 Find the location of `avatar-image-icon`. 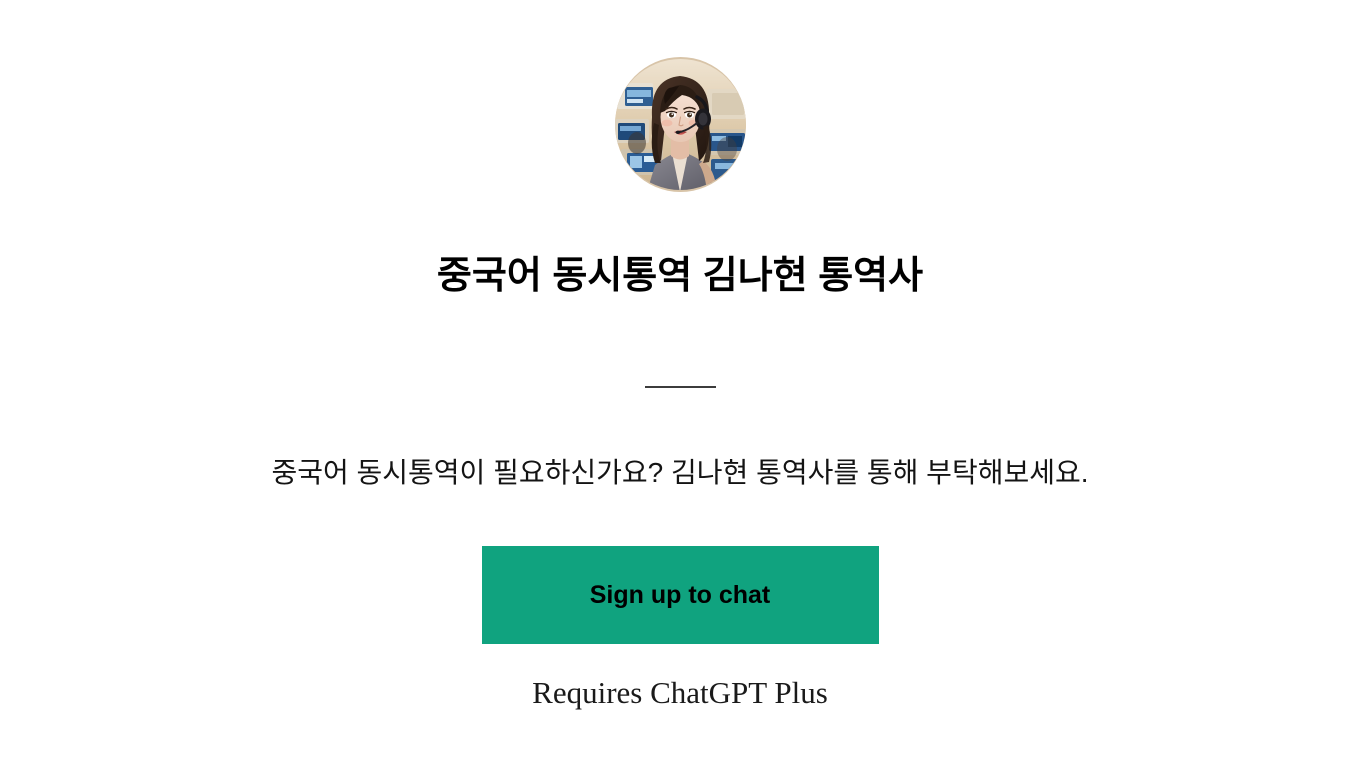

avatar-image-icon is located at coordinates (680, 124).